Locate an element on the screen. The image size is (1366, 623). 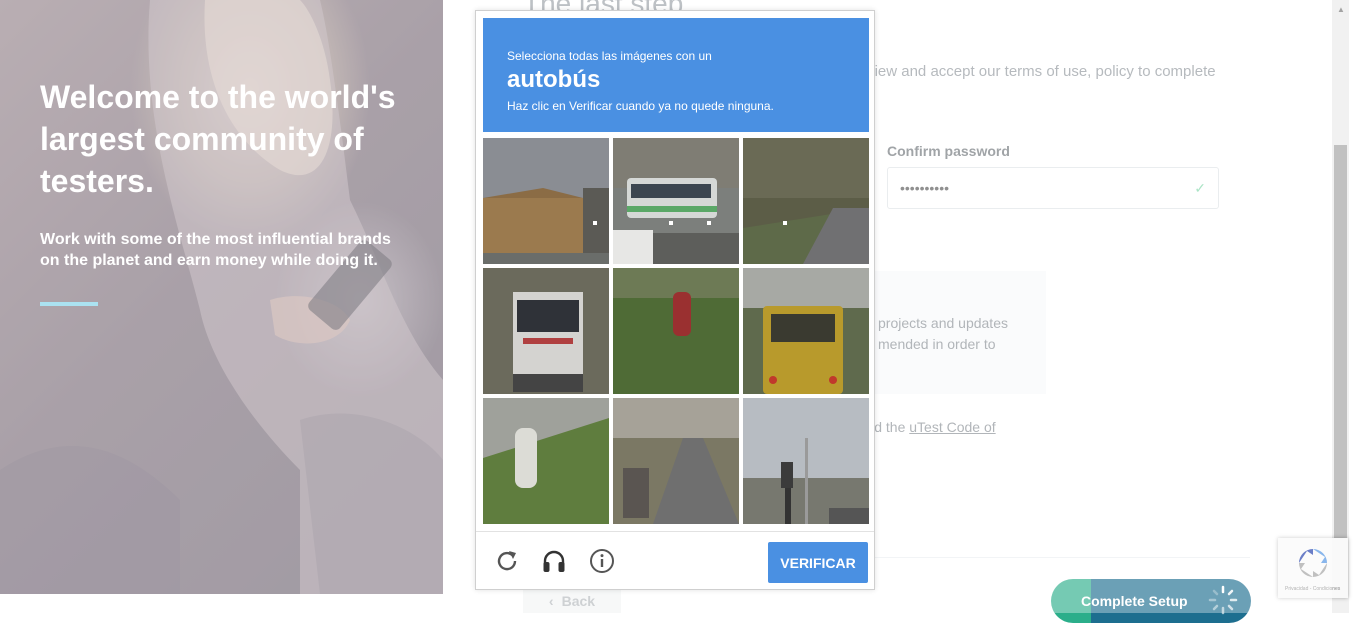
captcha-footer: VERIFICAR is located at coordinates (675, 560).